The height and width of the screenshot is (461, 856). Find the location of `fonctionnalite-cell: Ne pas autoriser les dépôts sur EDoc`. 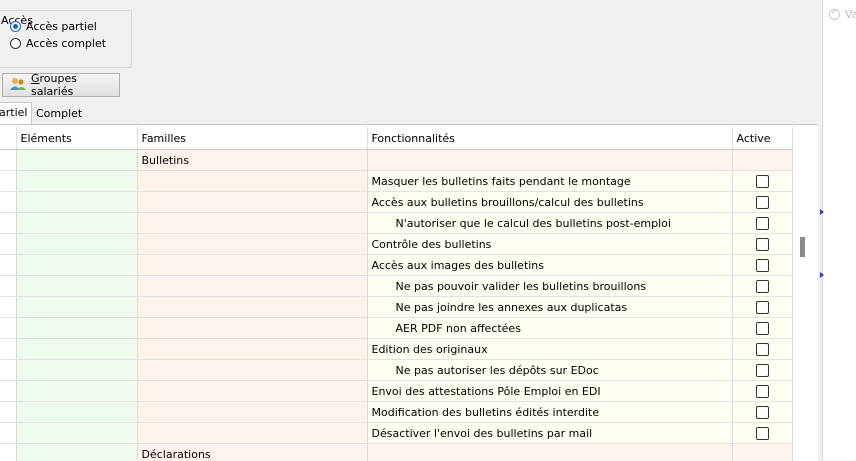

fonctionnalite-cell: Ne pas autoriser les dépôts sur EDoc is located at coordinates (549, 370).